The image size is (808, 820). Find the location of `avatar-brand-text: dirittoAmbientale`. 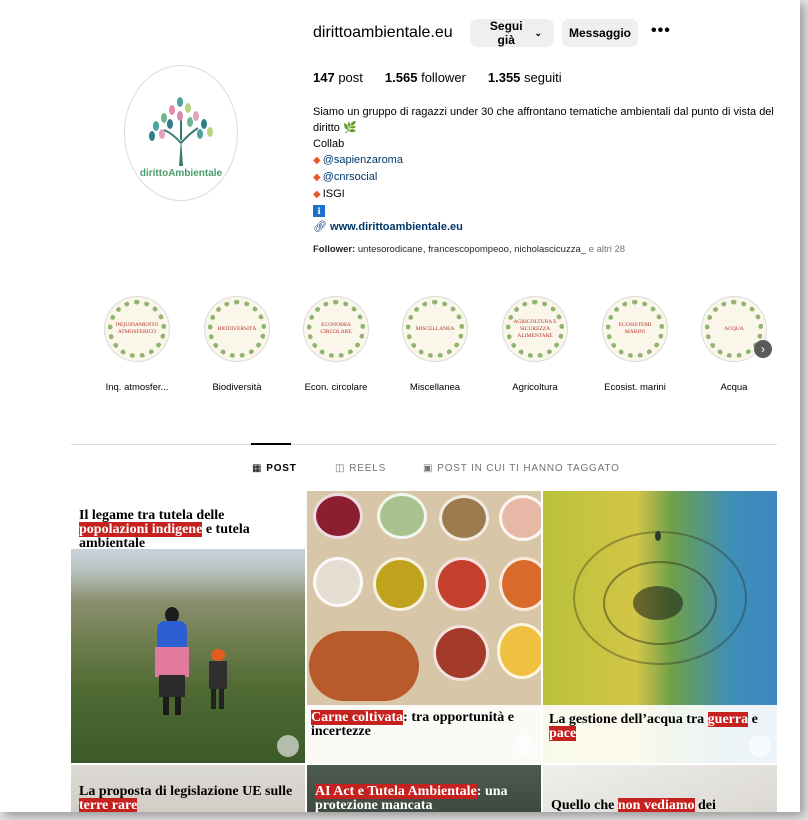

avatar-brand-text: dirittoAmbientale is located at coordinates (181, 173).